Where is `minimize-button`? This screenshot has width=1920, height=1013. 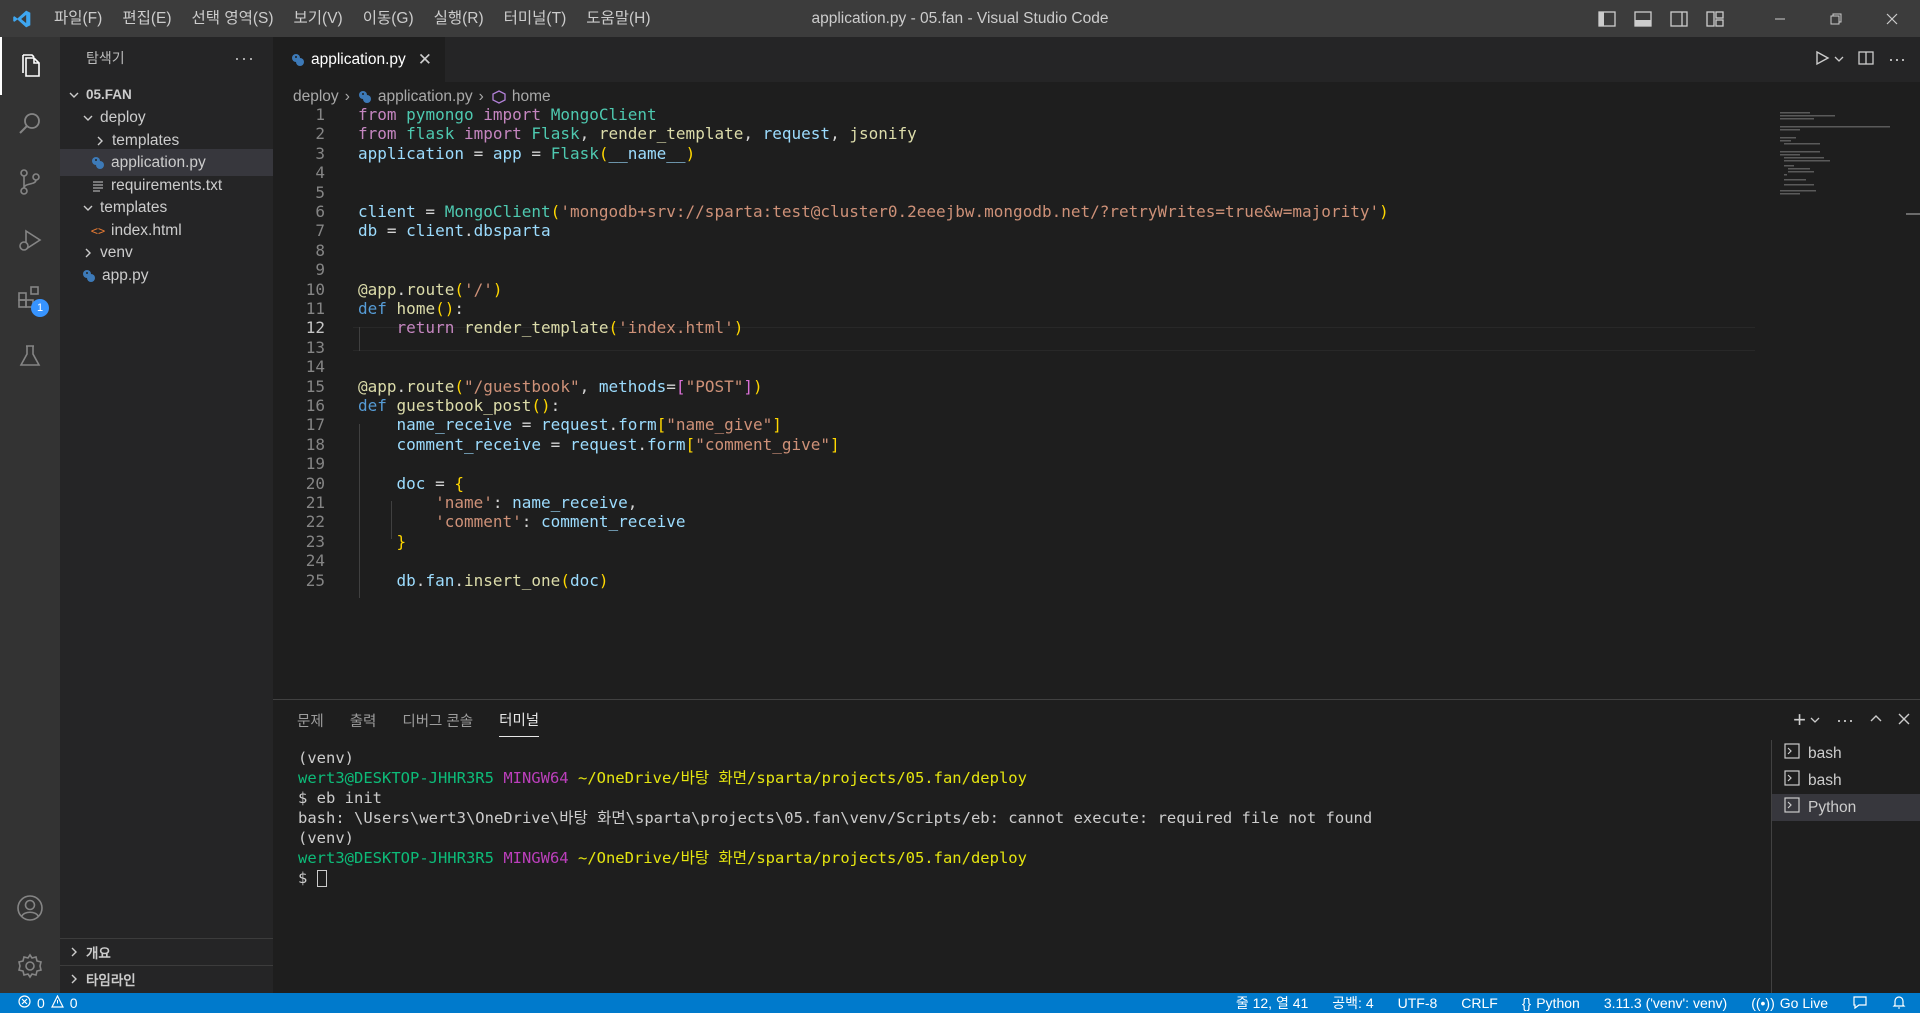
minimize-button is located at coordinates (1780, 18).